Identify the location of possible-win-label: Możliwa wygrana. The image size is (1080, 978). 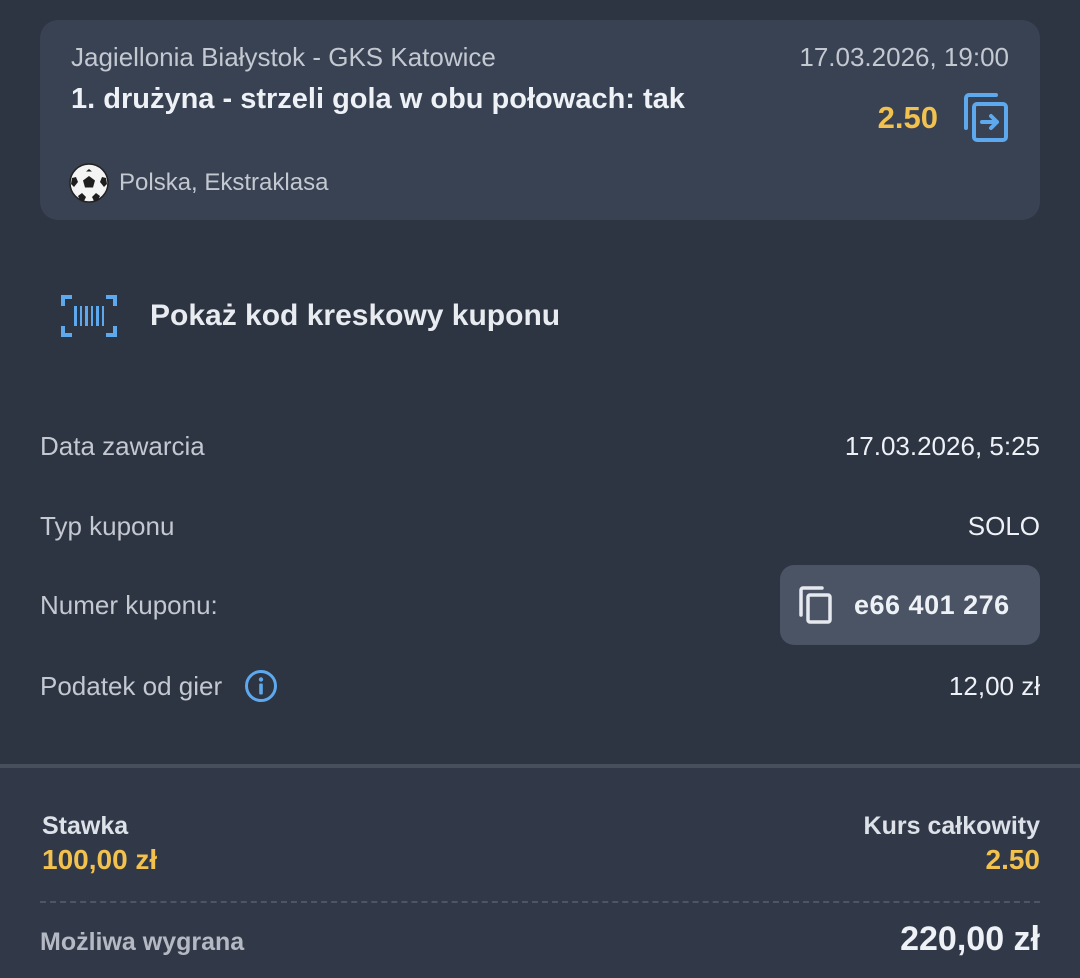
(142, 942).